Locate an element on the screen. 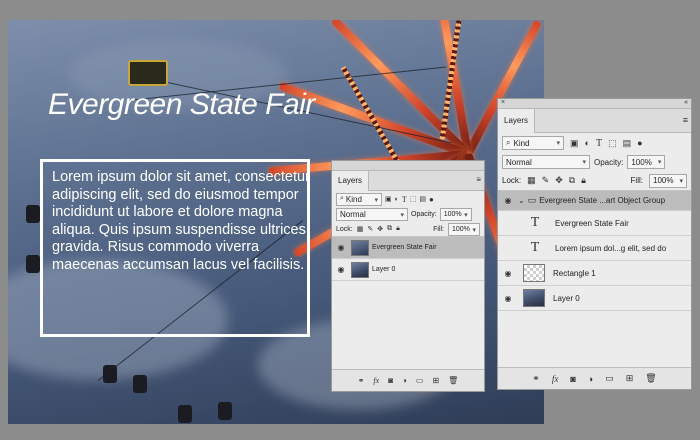 The height and width of the screenshot is (440, 700). layer-row-title: ◉ Evergreen State Fair is located at coordinates (408, 248).